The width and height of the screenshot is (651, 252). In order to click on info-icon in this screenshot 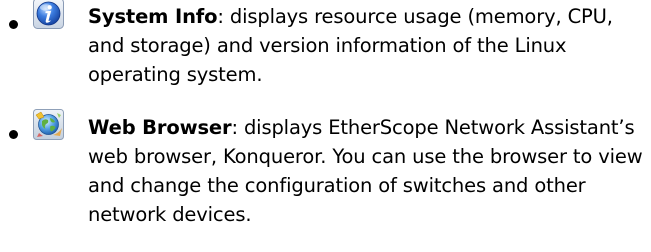, I will do `click(48, 14)`.